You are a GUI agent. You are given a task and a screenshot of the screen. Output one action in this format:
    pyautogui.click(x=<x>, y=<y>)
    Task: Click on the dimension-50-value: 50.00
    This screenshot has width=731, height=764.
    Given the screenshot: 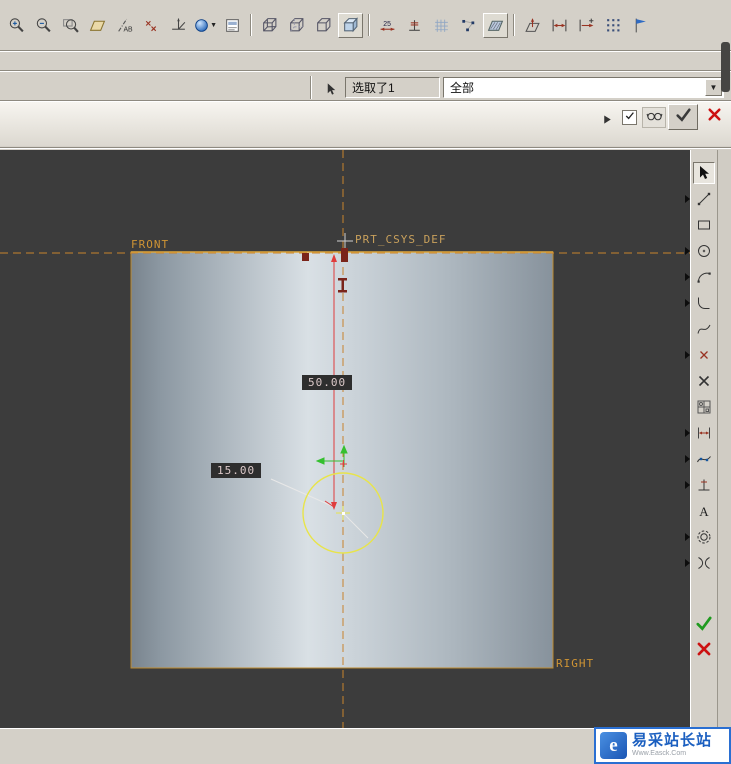 What is the action you would take?
    pyautogui.click(x=327, y=382)
    